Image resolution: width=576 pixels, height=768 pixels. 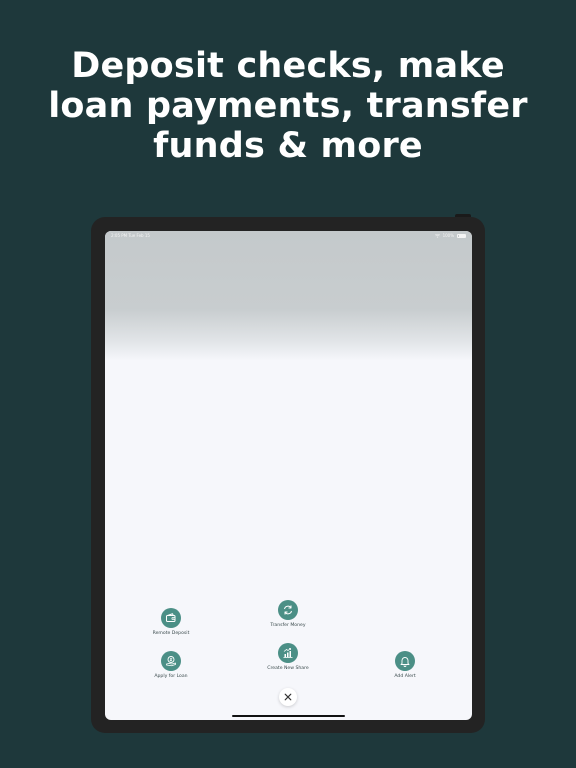 I want to click on remote-deposit-label: Remote Deposit, so click(x=171, y=633).